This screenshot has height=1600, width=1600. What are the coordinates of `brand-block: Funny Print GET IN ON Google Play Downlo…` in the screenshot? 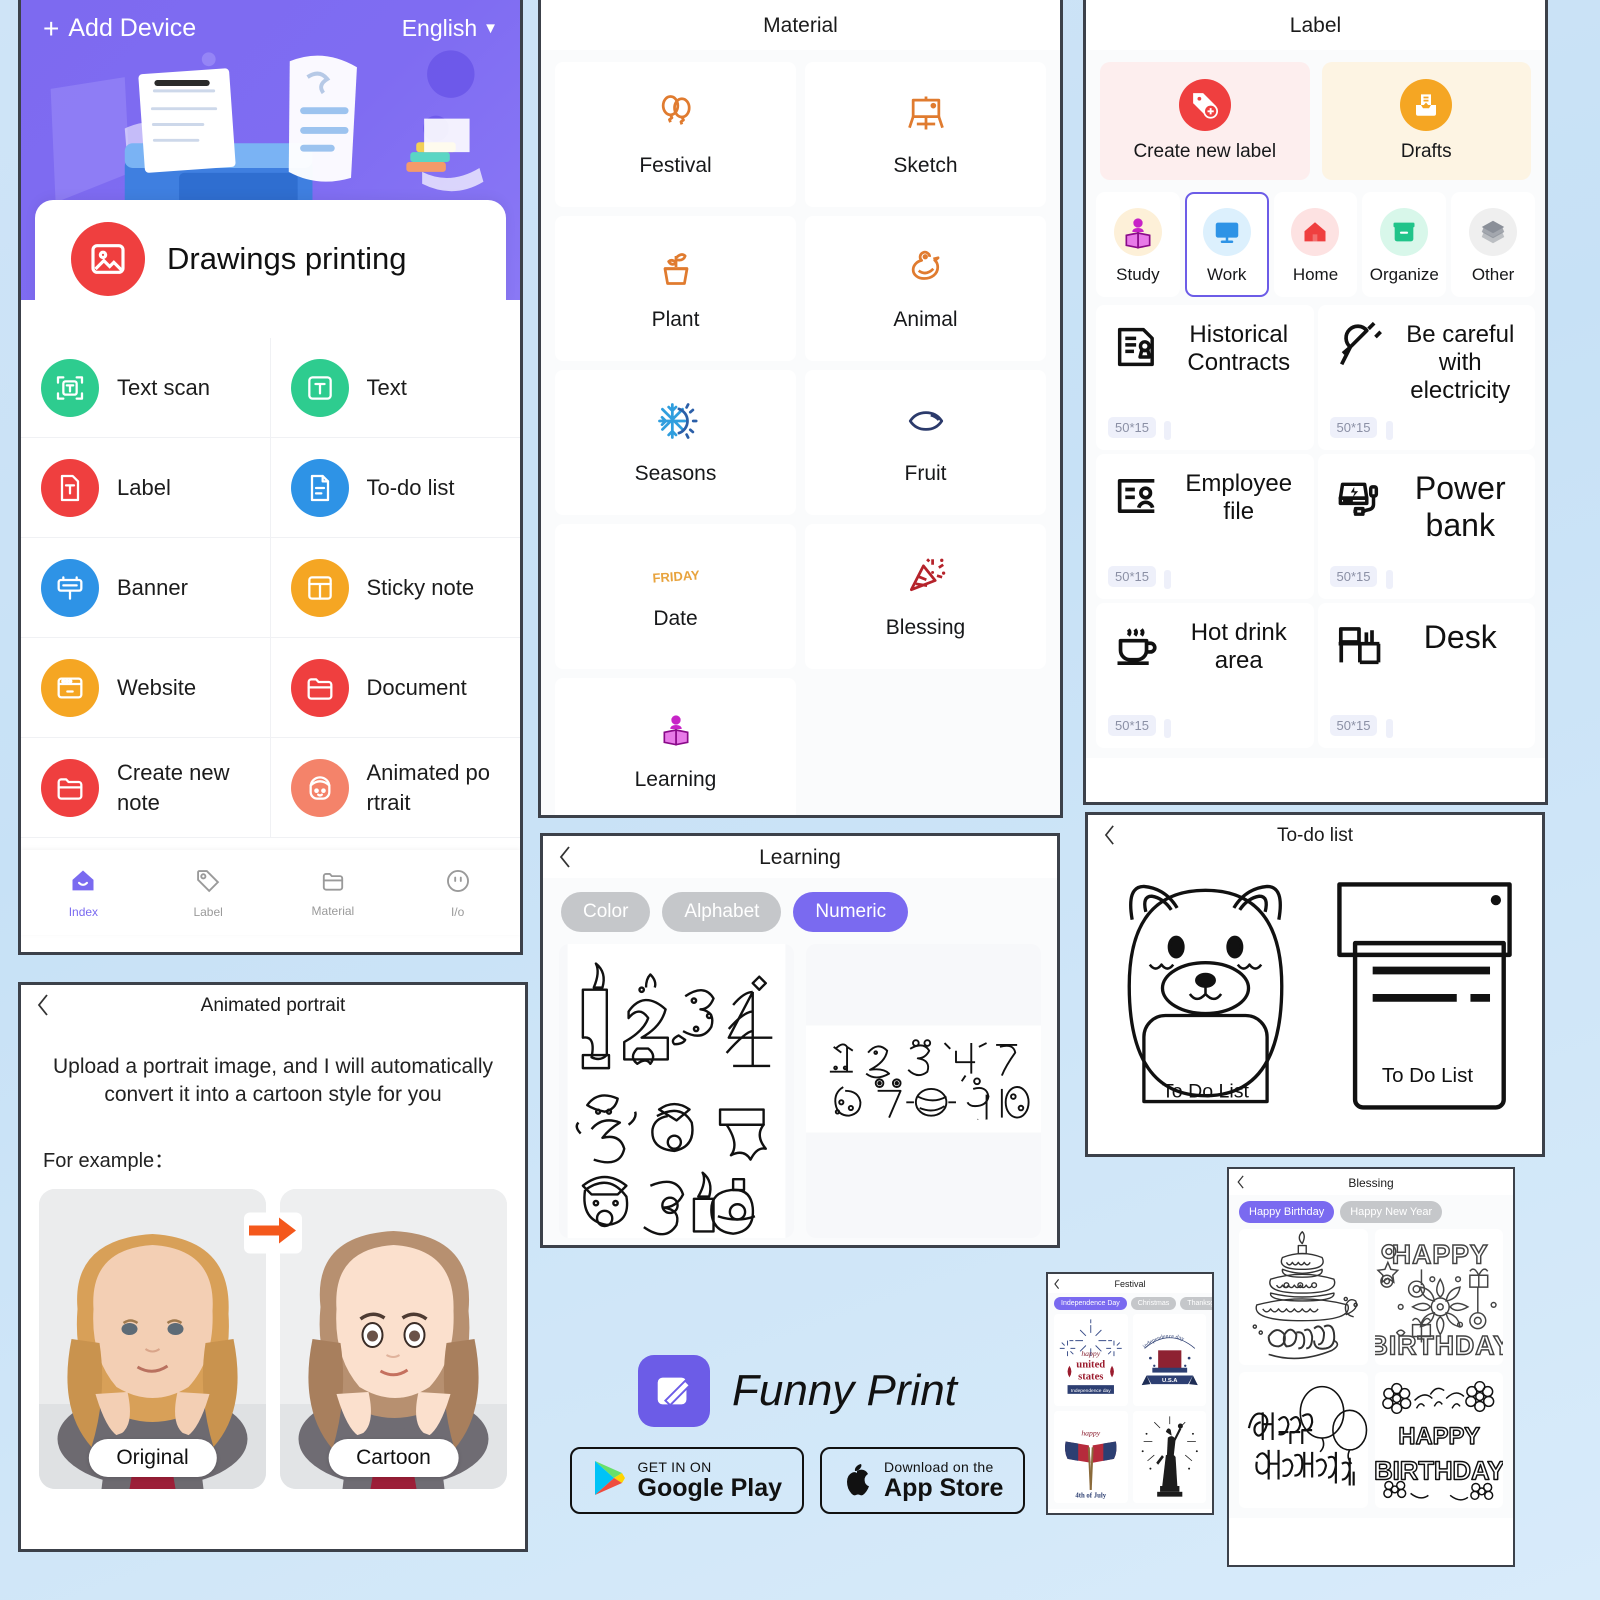 It's located at (797, 1450).